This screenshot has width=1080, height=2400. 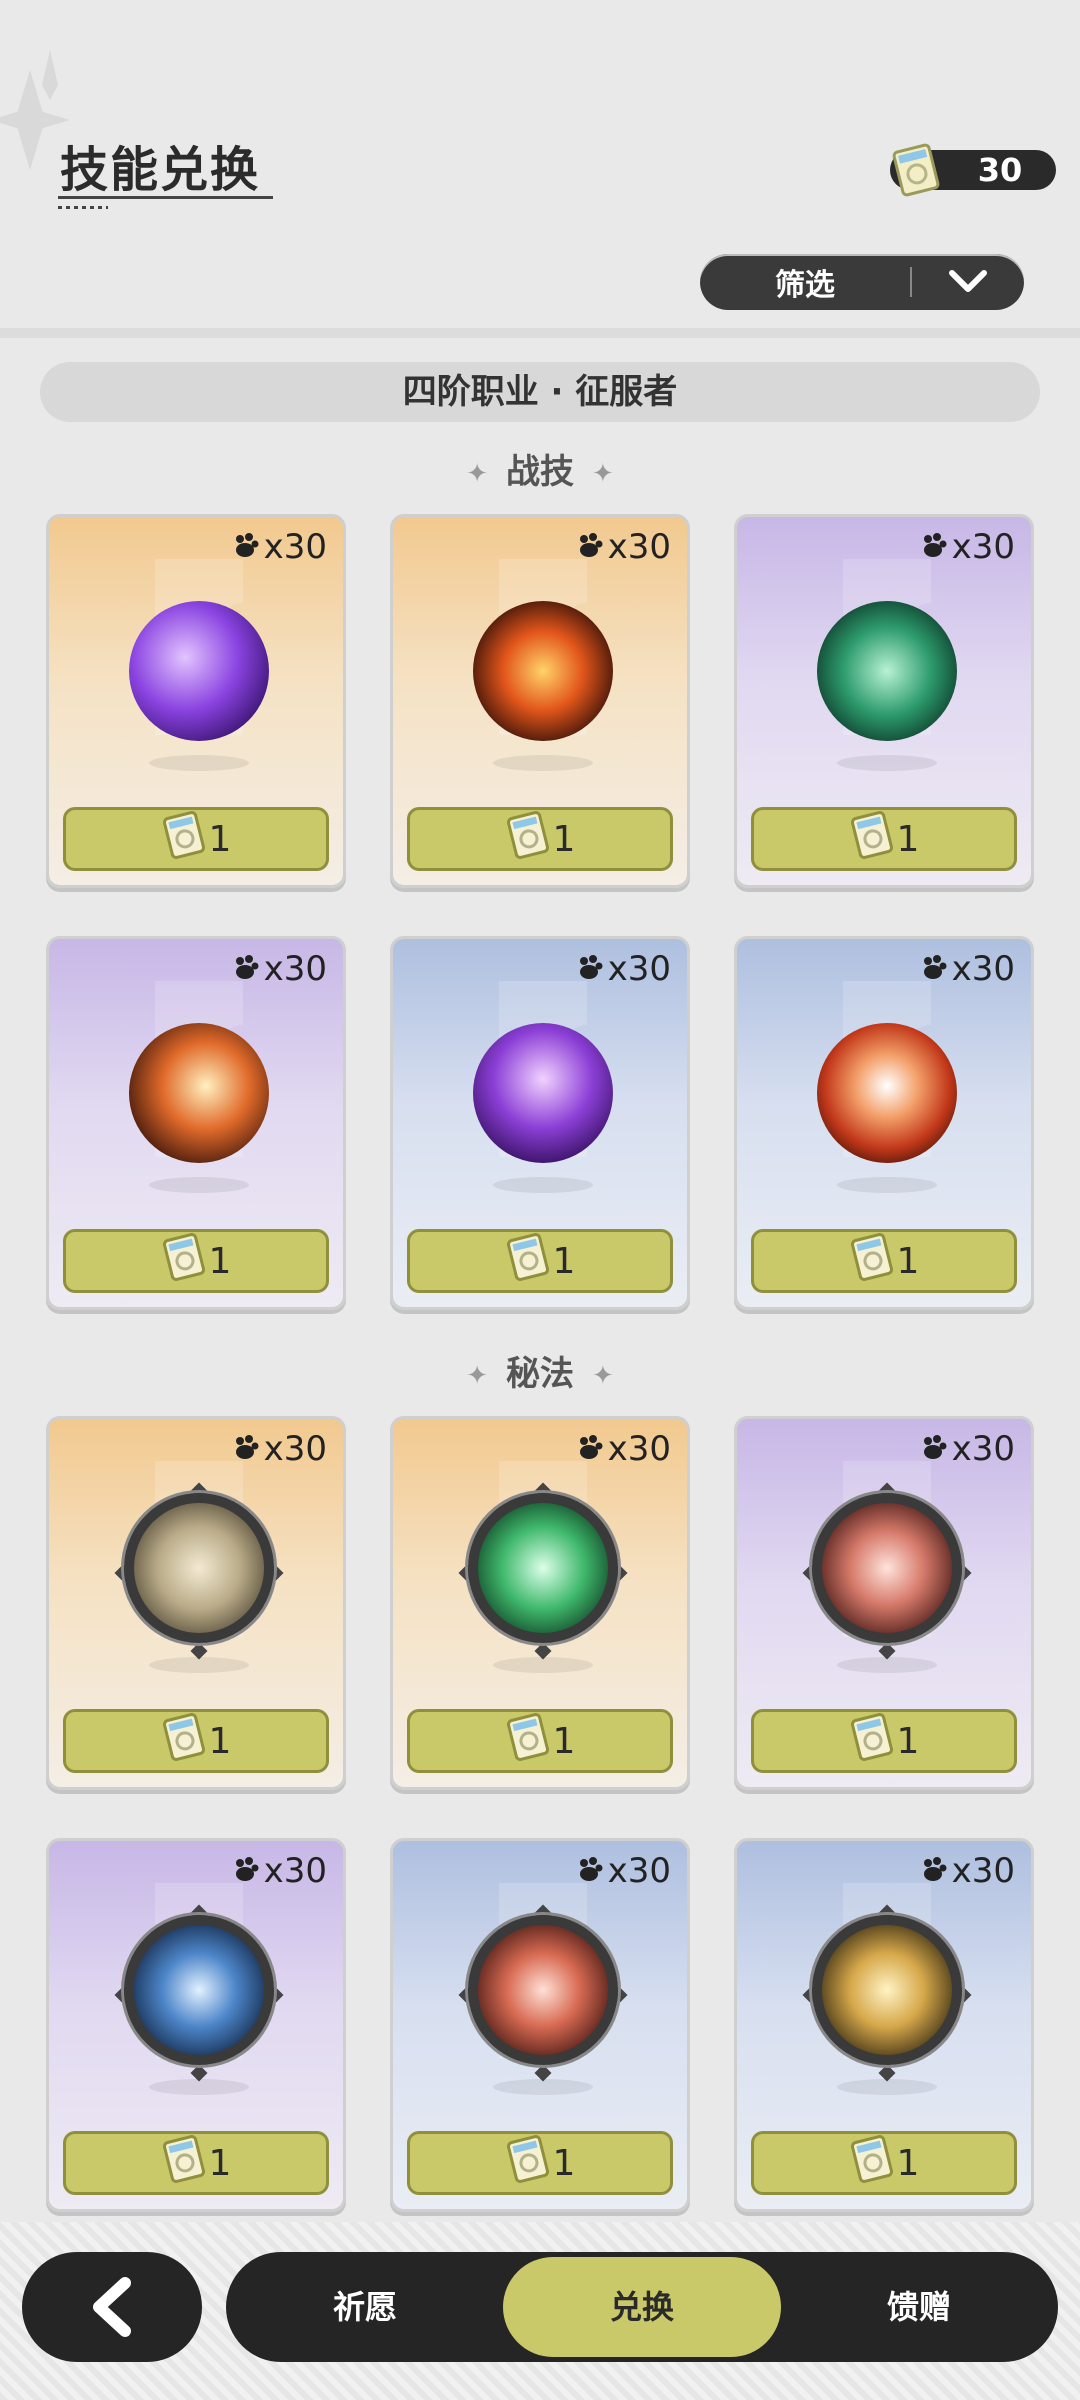 I want to click on class-label-bar: 四阶职业 · 征服者, so click(x=540, y=392).